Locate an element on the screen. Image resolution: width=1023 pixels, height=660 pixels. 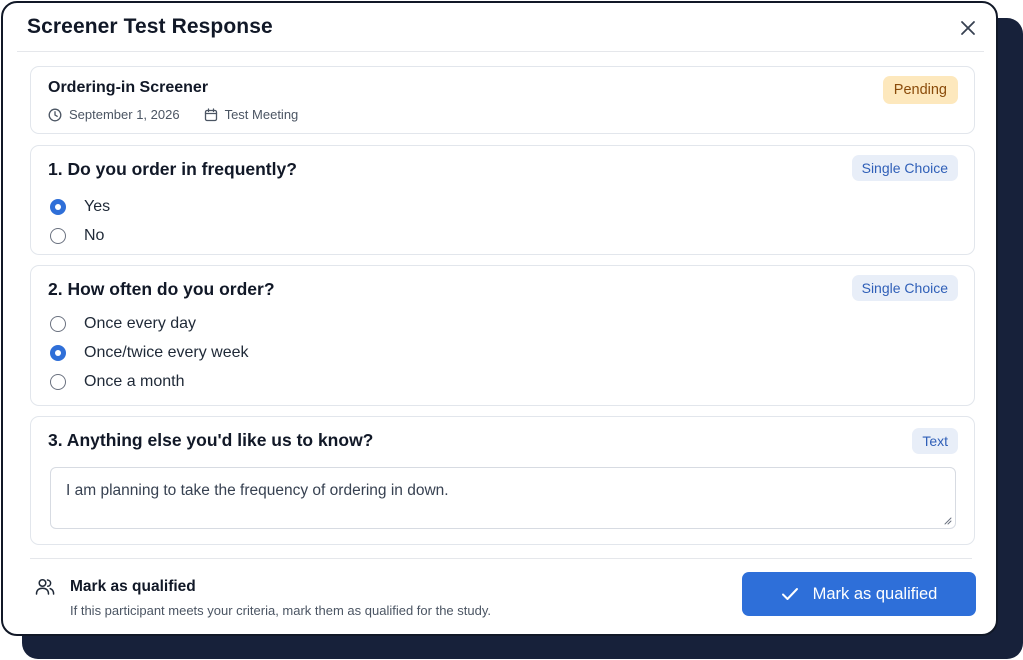
qualify-title: Mark as qualified is located at coordinates (133, 586).